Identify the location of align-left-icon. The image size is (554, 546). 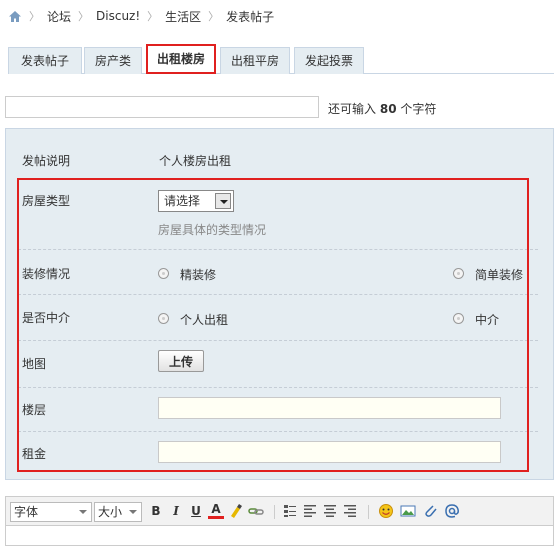
(310, 511).